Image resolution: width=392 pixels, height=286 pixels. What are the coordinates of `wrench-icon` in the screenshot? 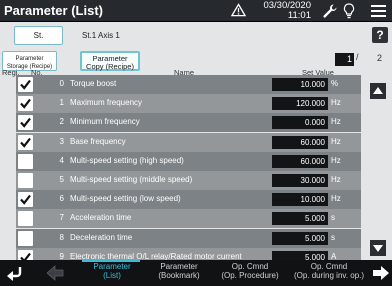 It's located at (330, 11).